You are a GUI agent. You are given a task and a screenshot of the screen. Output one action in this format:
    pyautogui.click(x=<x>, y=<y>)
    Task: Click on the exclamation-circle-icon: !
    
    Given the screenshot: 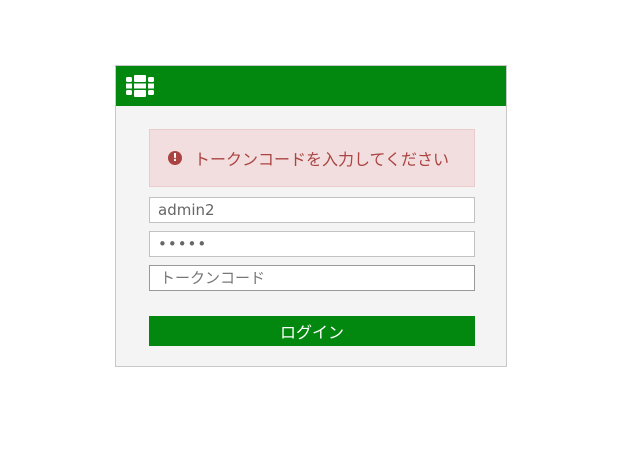 What is the action you would take?
    pyautogui.click(x=175, y=158)
    